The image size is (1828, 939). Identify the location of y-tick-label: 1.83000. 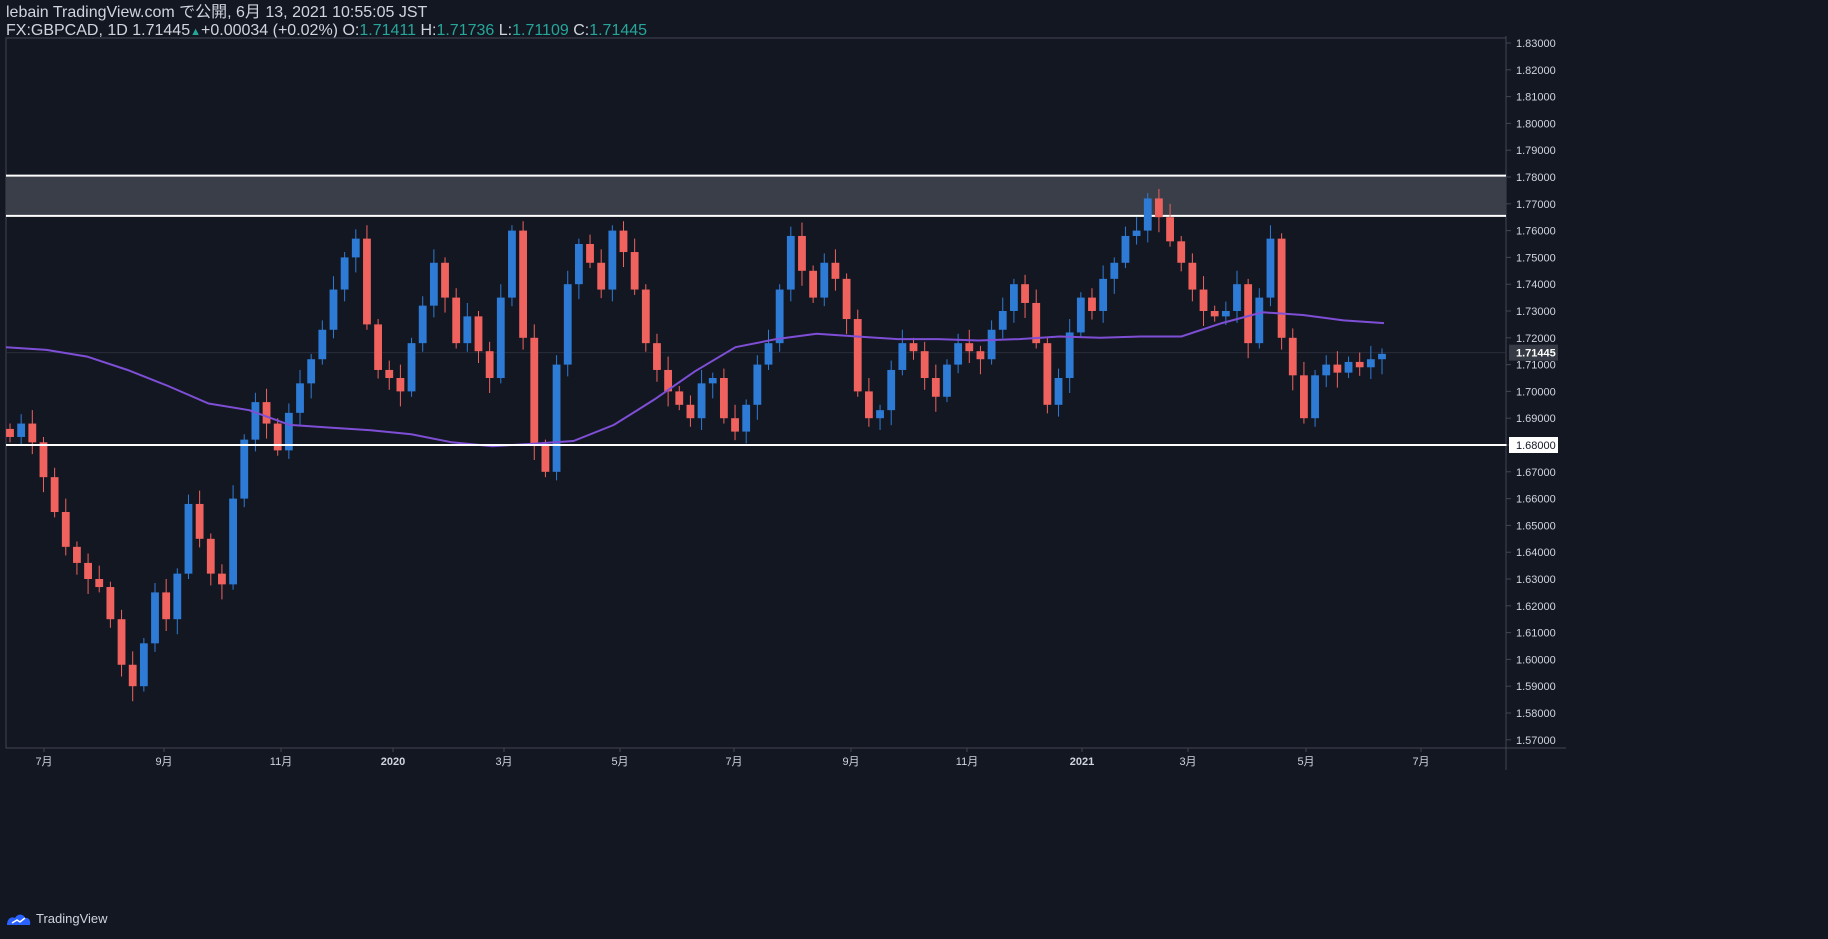
(1536, 44).